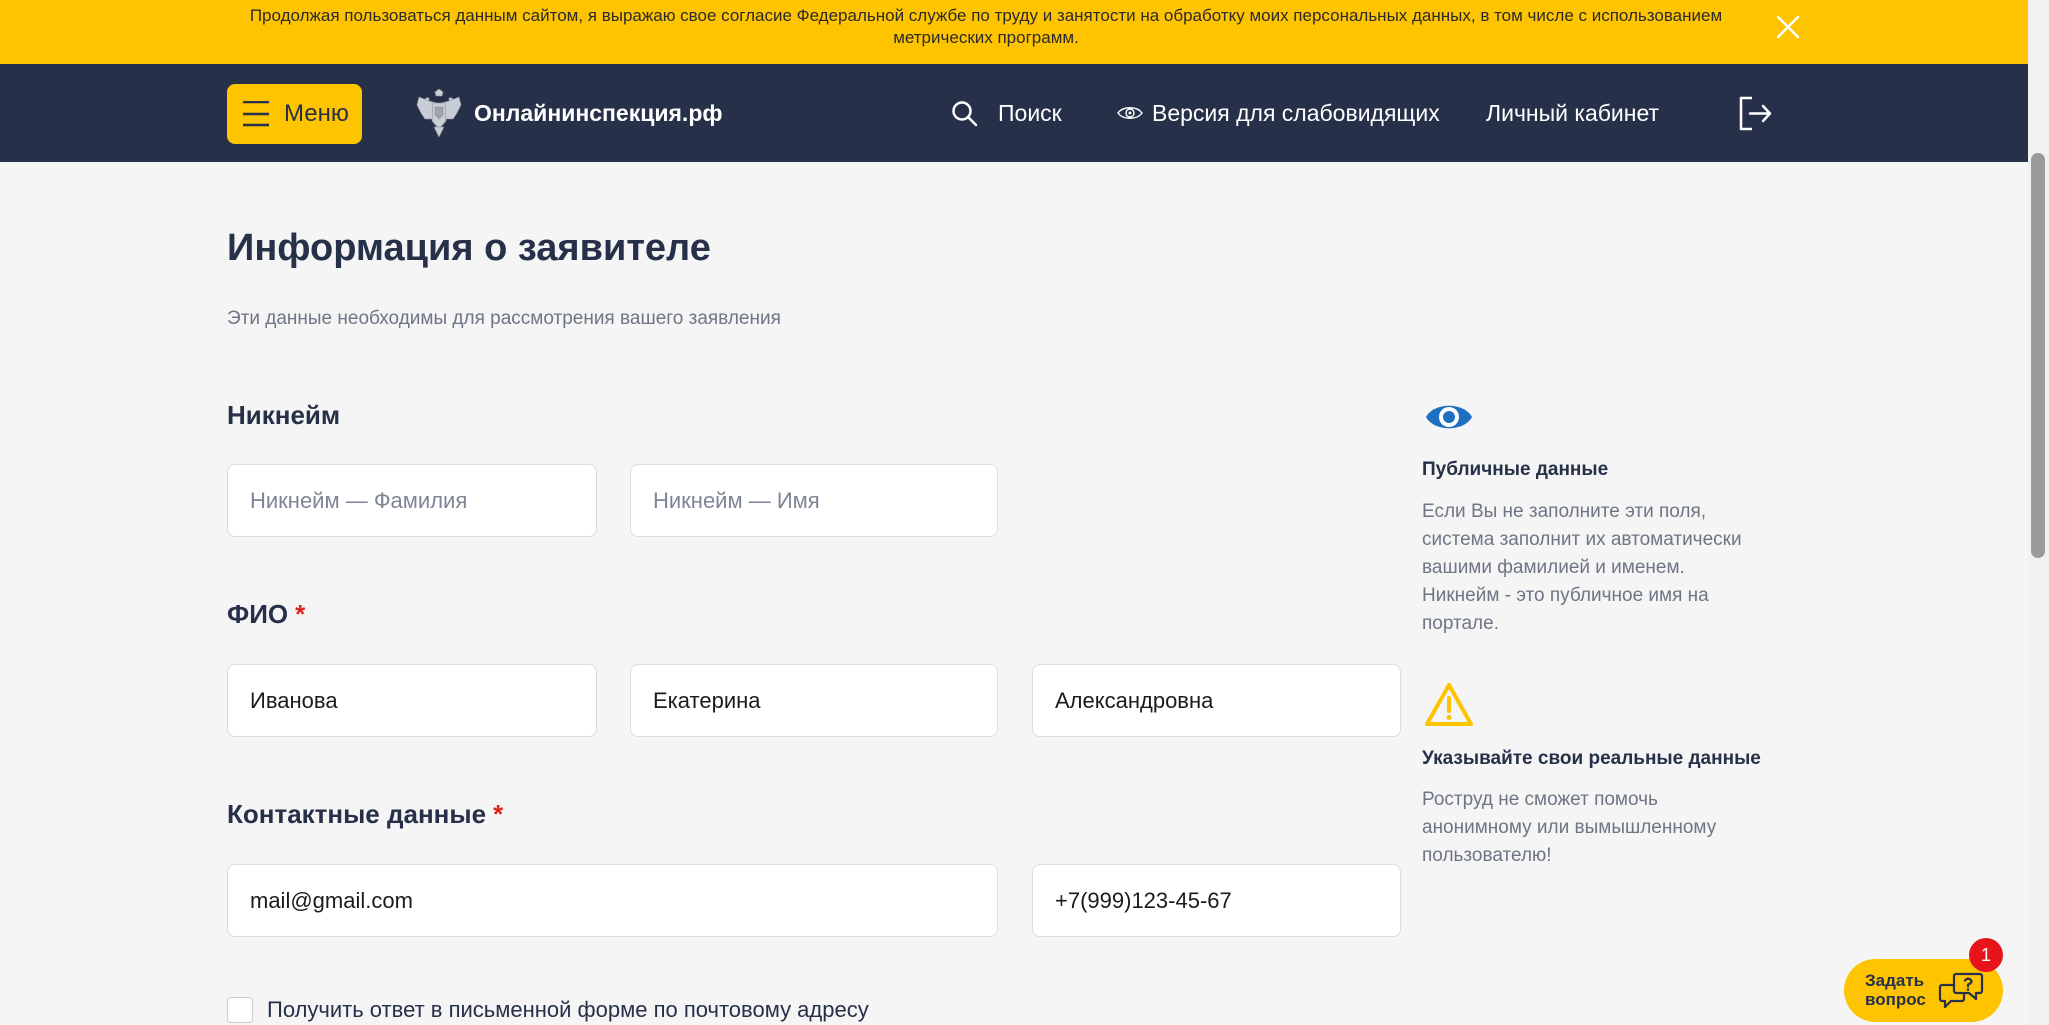 The image size is (2049, 1025). Describe the element at coordinates (612, 900) in the screenshot. I see `email-field` at that location.